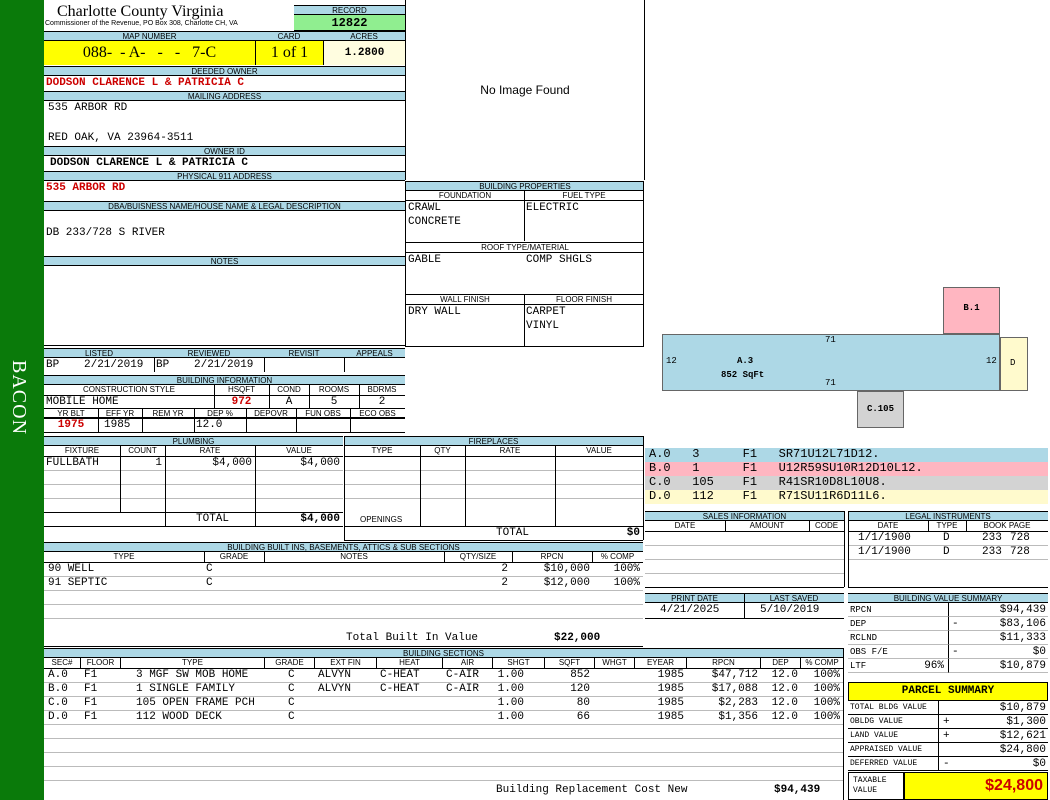  Describe the element at coordinates (1039, 764) in the screenshot. I see `parcel-summary-value: $0` at that location.